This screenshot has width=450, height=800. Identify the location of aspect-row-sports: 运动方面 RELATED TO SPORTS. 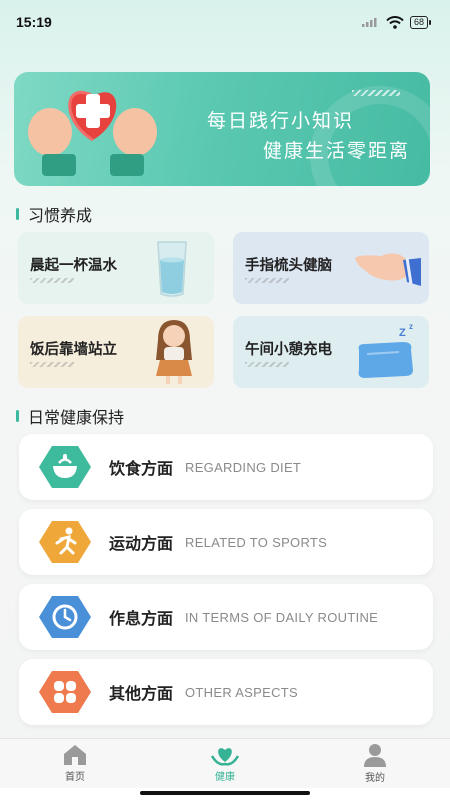
(226, 542).